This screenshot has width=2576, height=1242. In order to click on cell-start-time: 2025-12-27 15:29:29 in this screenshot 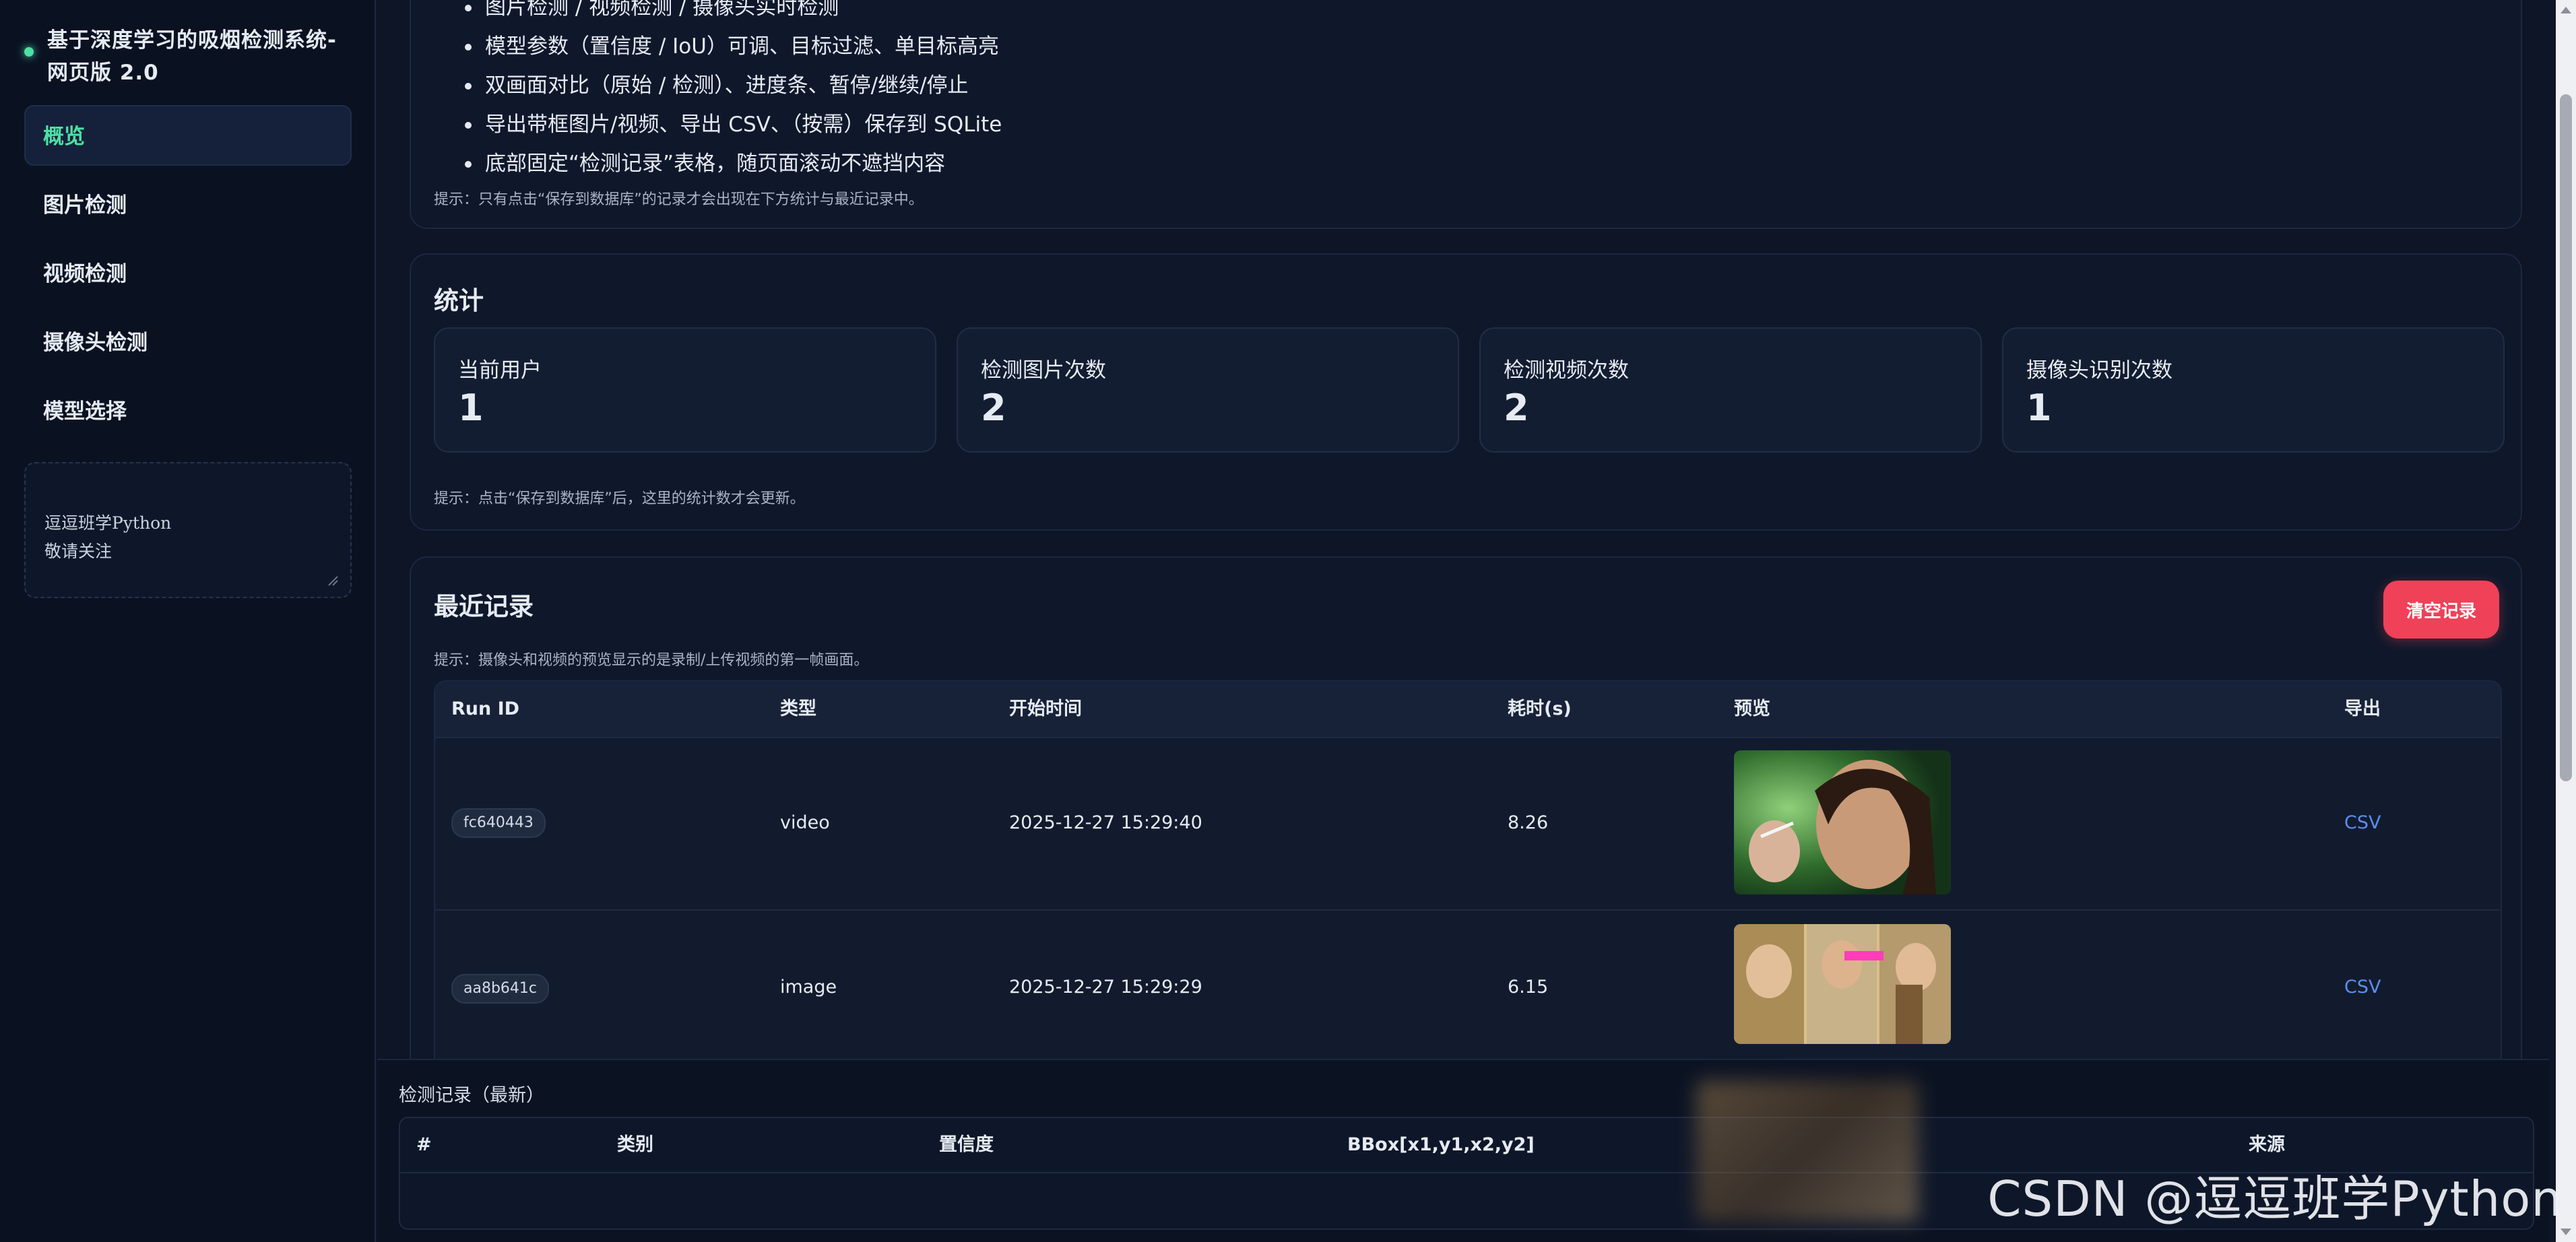, I will do `click(1105, 987)`.